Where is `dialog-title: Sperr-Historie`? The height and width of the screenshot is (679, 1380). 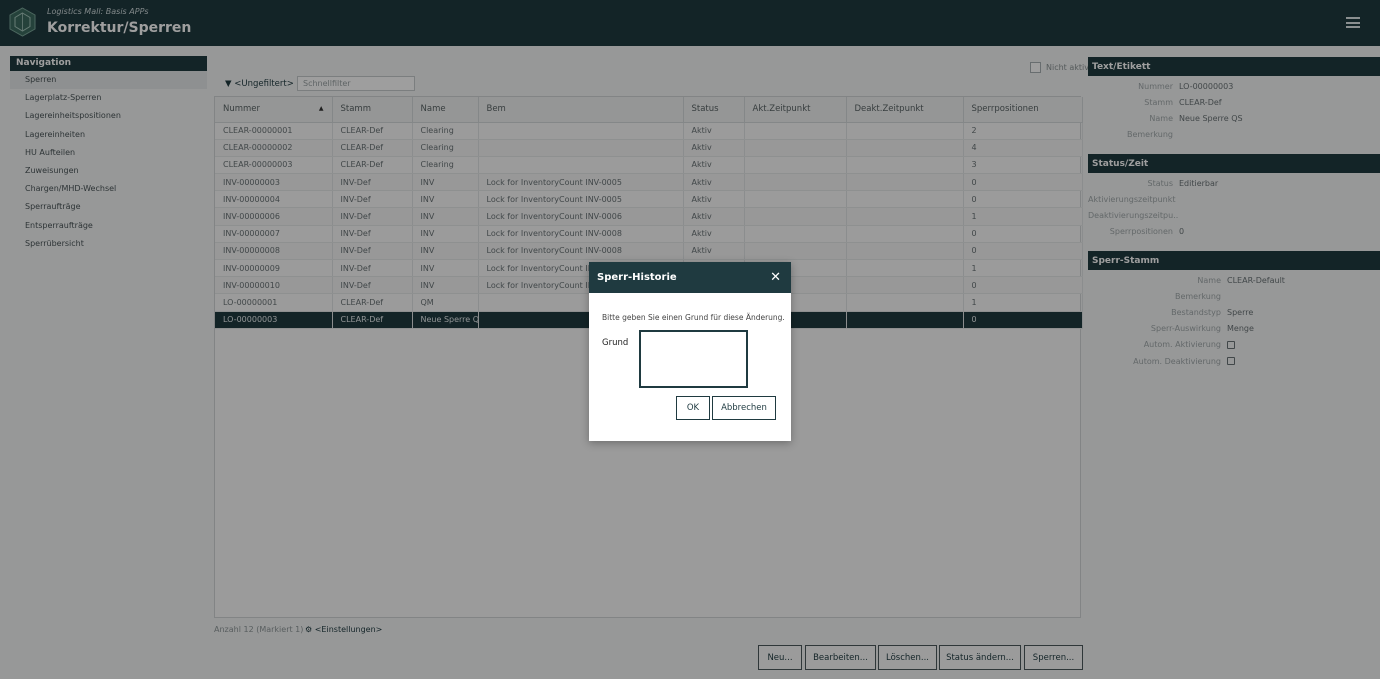 dialog-title: Sperr-Historie is located at coordinates (637, 277).